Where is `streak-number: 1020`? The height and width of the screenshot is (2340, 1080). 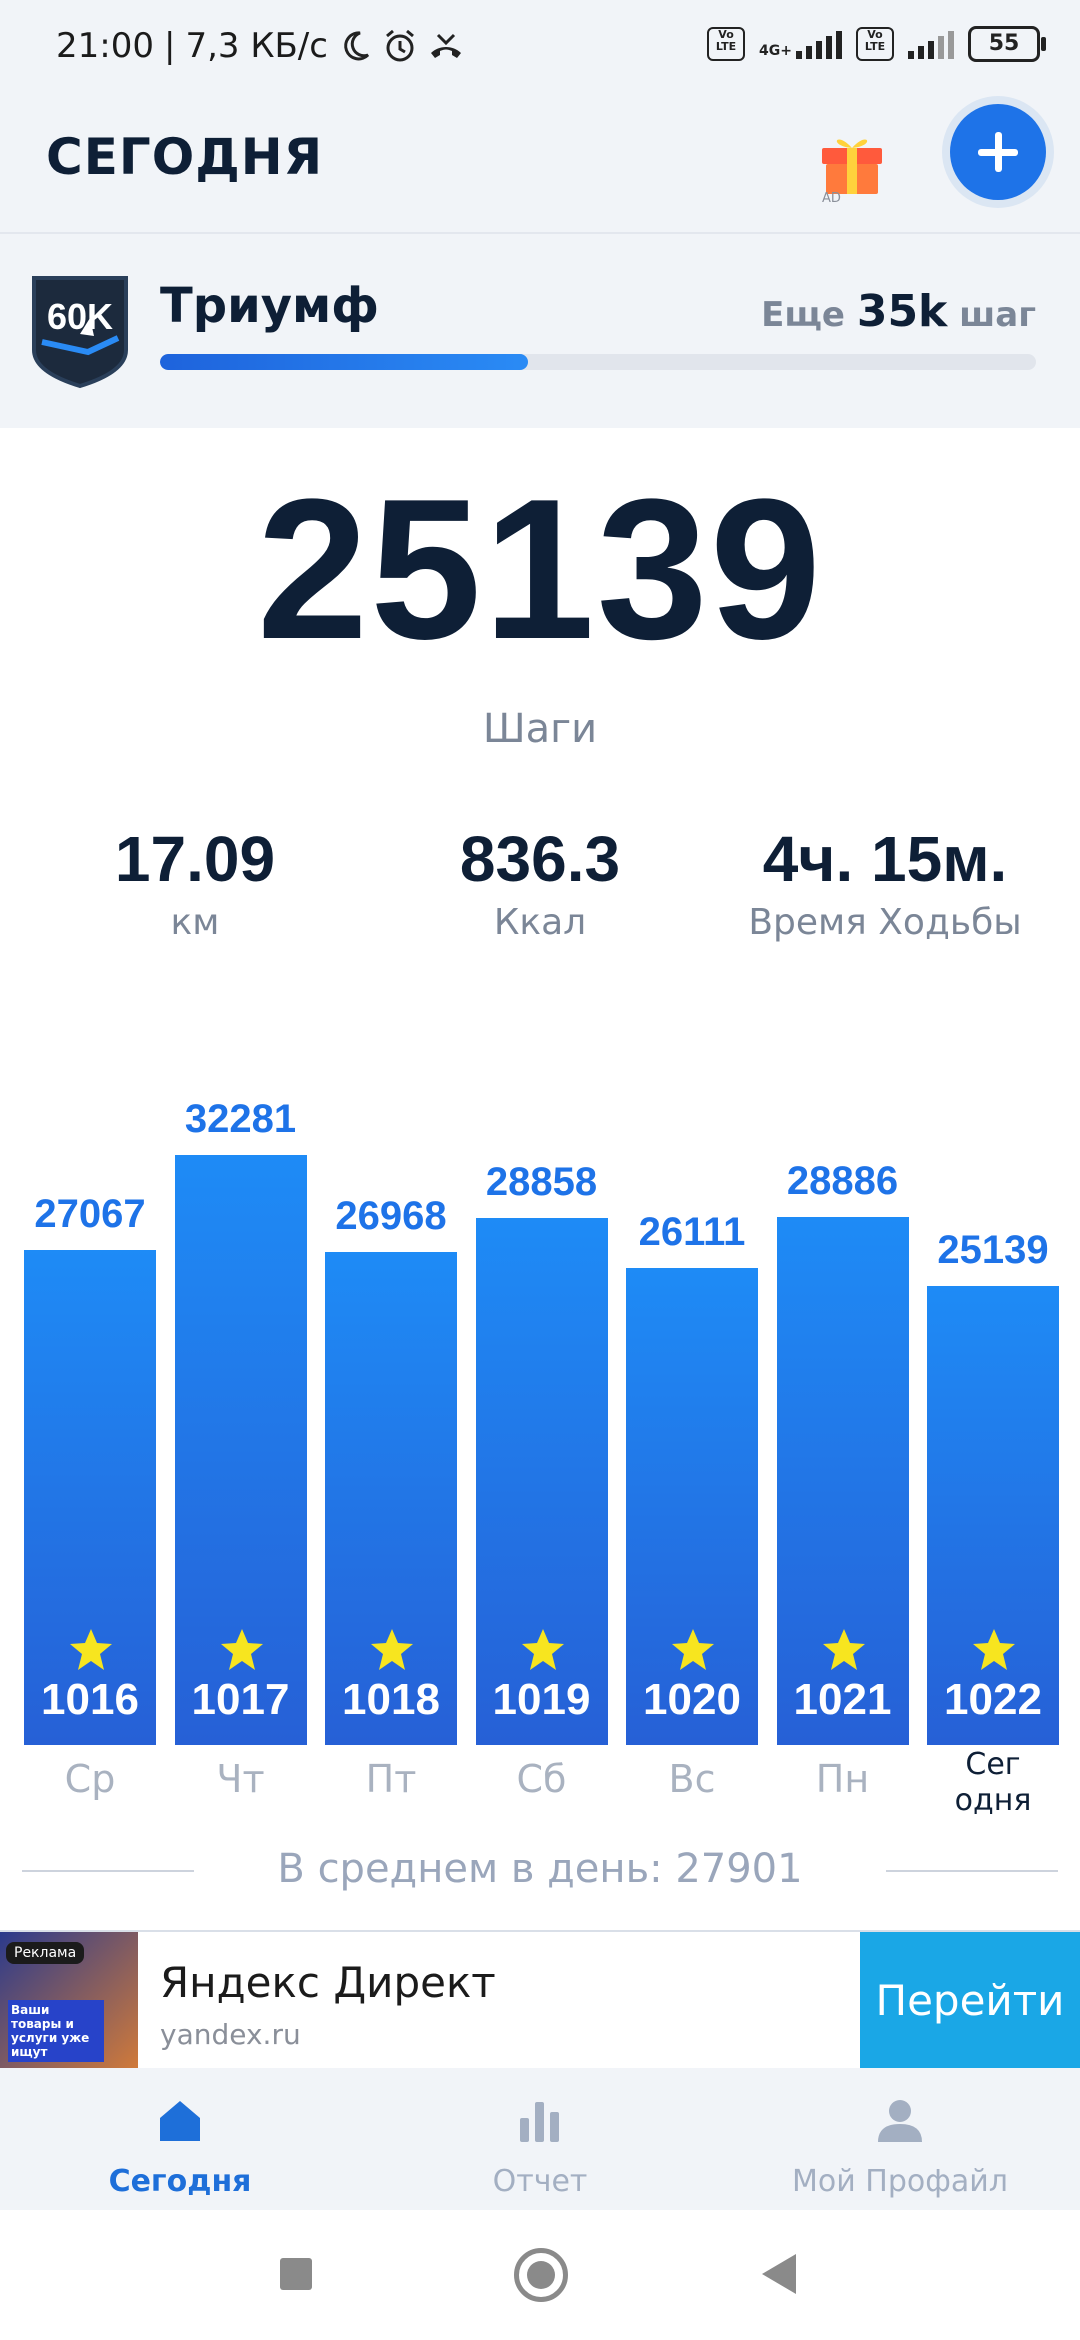 streak-number: 1020 is located at coordinates (692, 1699).